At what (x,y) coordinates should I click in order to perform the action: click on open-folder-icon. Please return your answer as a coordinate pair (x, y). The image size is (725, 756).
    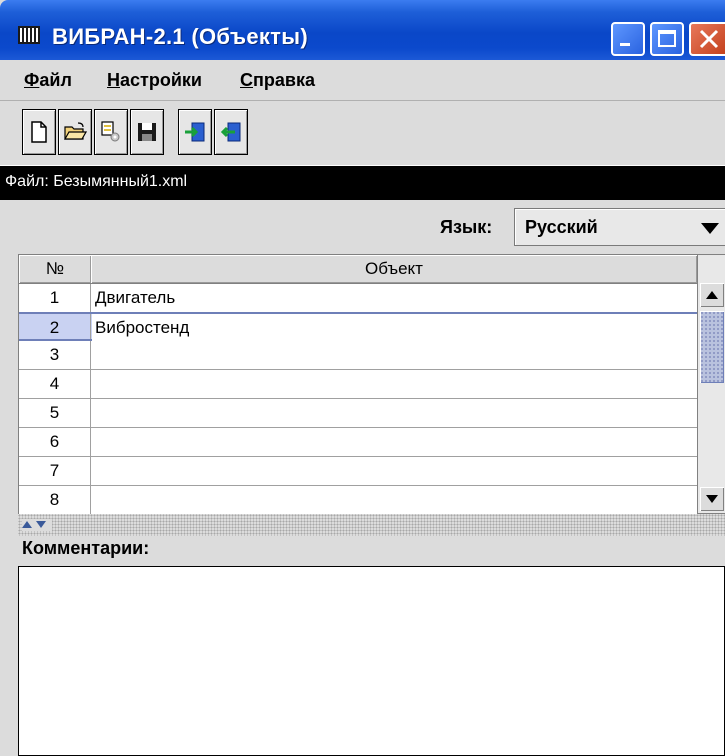
    Looking at the image, I should click on (75, 131).